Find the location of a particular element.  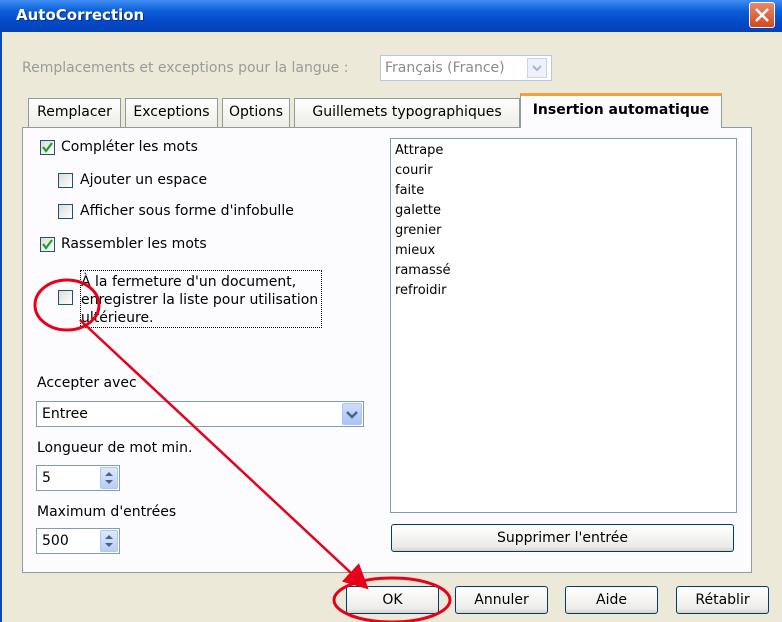

list-item: Attrape is located at coordinates (419, 150).